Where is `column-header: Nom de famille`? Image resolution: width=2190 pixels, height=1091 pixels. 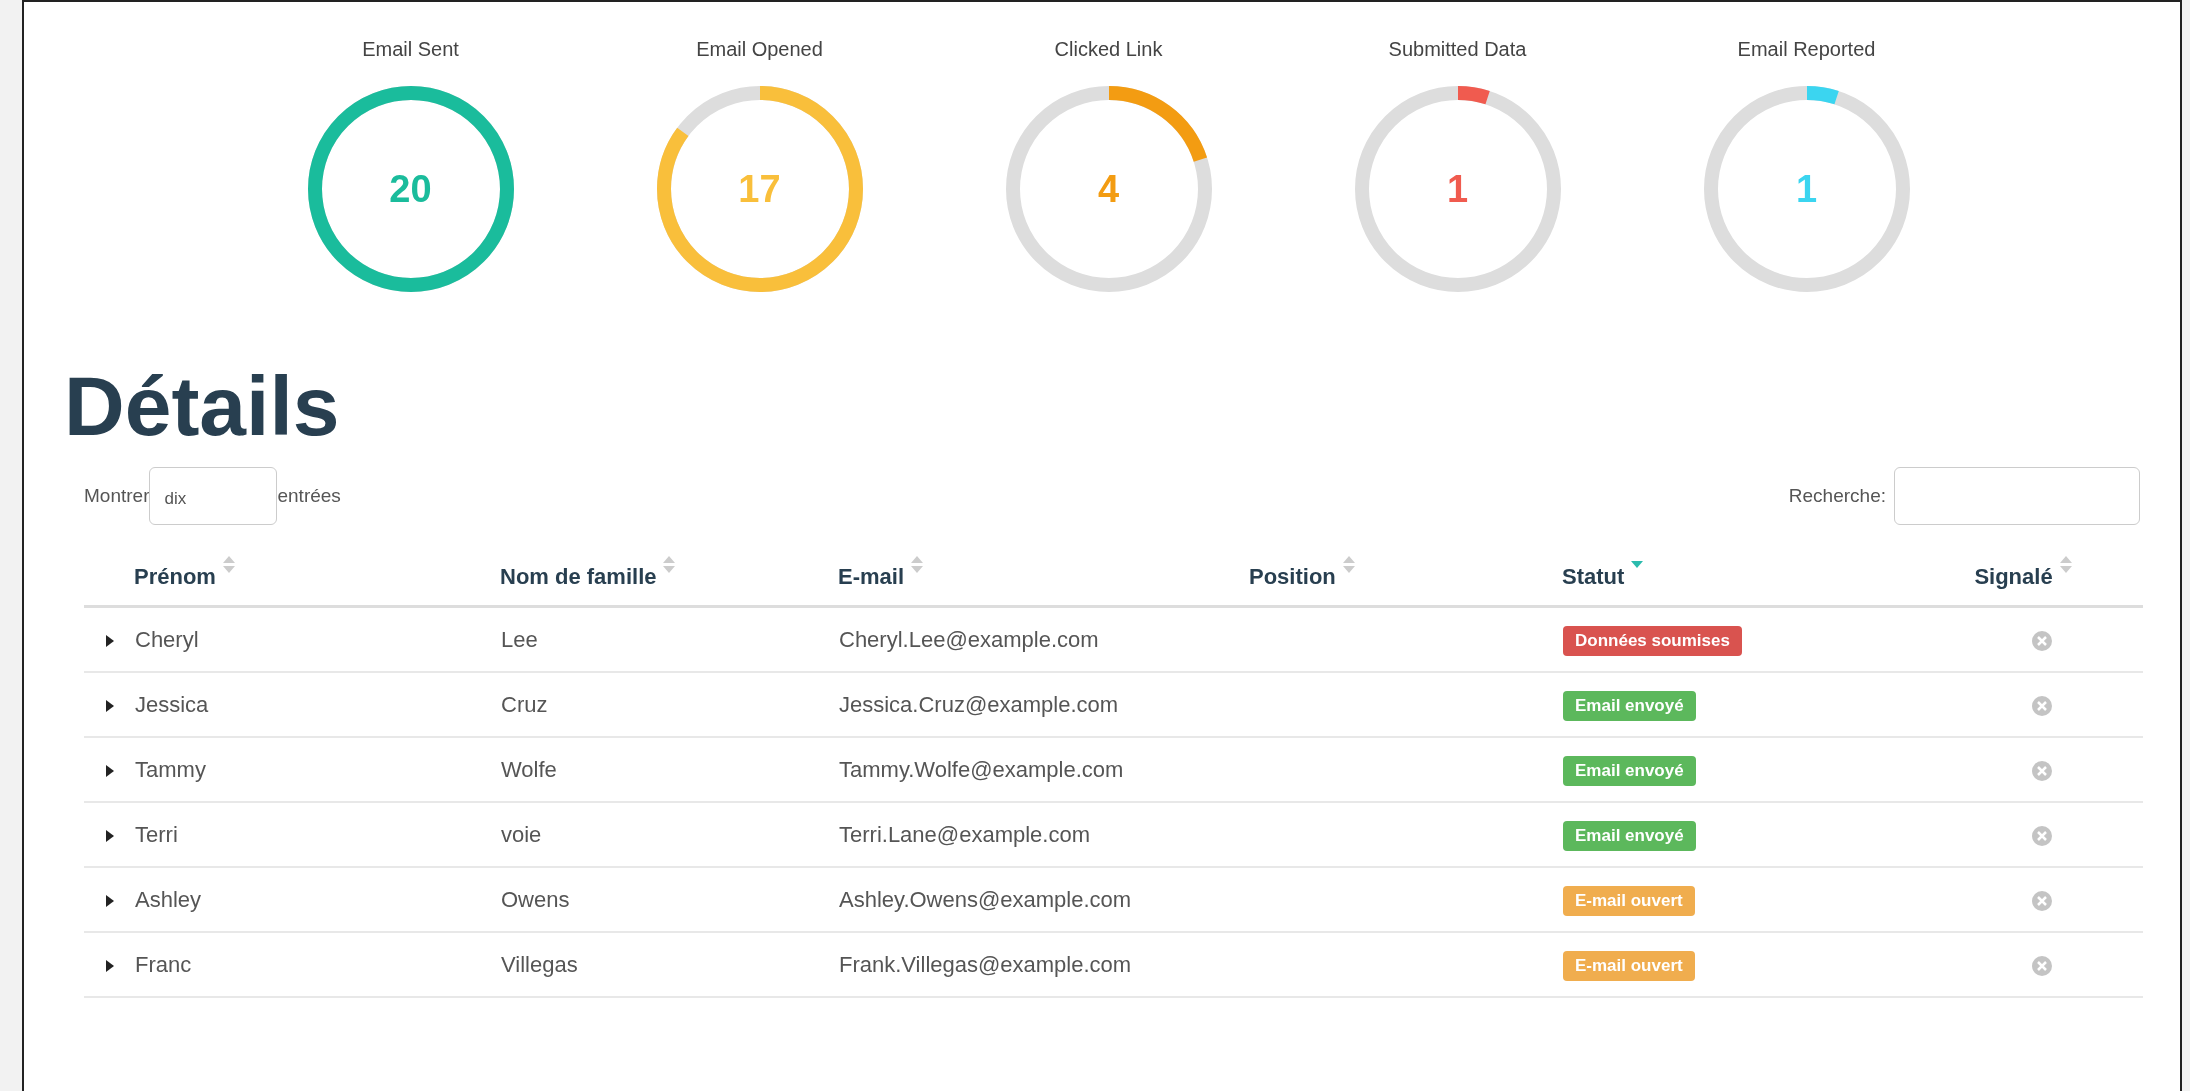 column-header: Nom de famille is located at coordinates (578, 576).